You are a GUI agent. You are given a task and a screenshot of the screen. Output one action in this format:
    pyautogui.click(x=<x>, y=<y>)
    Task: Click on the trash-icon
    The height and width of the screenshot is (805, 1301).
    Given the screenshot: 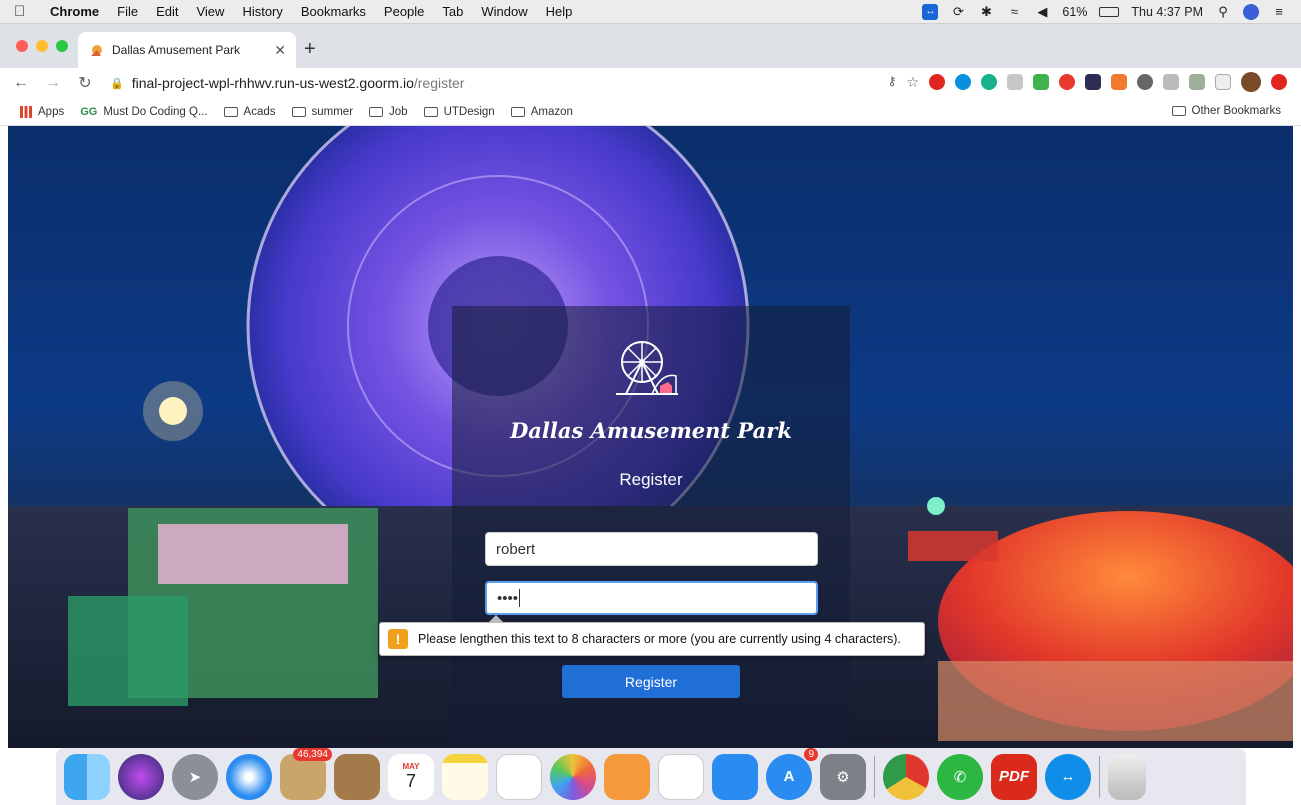 What is the action you would take?
    pyautogui.click(x=1127, y=776)
    